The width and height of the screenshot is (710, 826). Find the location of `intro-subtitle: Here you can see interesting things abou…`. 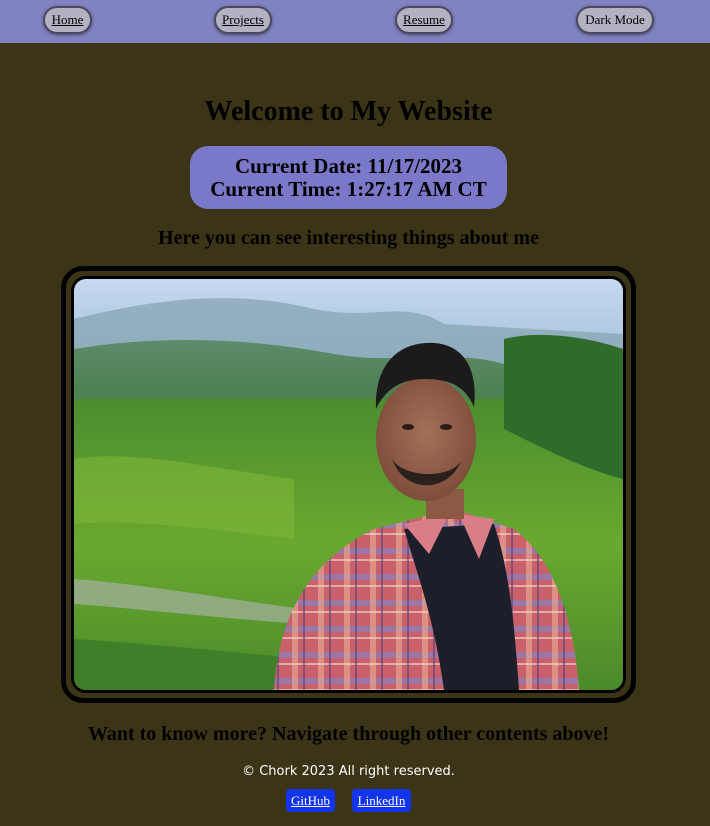

intro-subtitle: Here you can see interesting things abou… is located at coordinates (348, 238).